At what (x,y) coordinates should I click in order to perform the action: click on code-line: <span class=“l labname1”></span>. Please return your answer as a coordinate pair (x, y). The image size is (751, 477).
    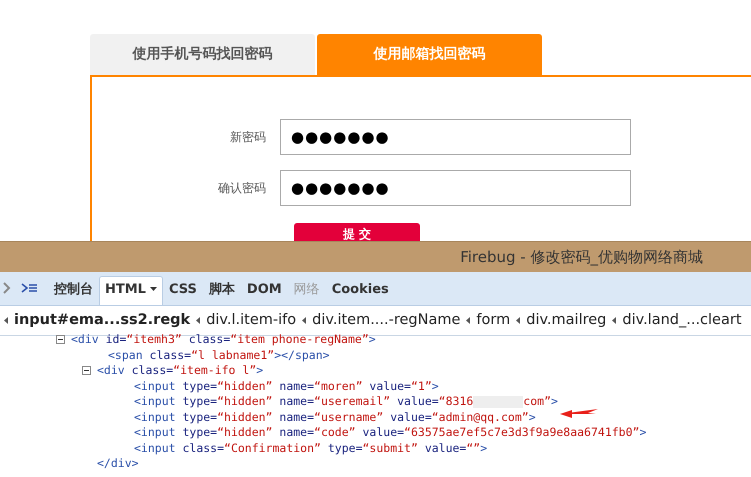
    Looking at the image, I should click on (219, 355).